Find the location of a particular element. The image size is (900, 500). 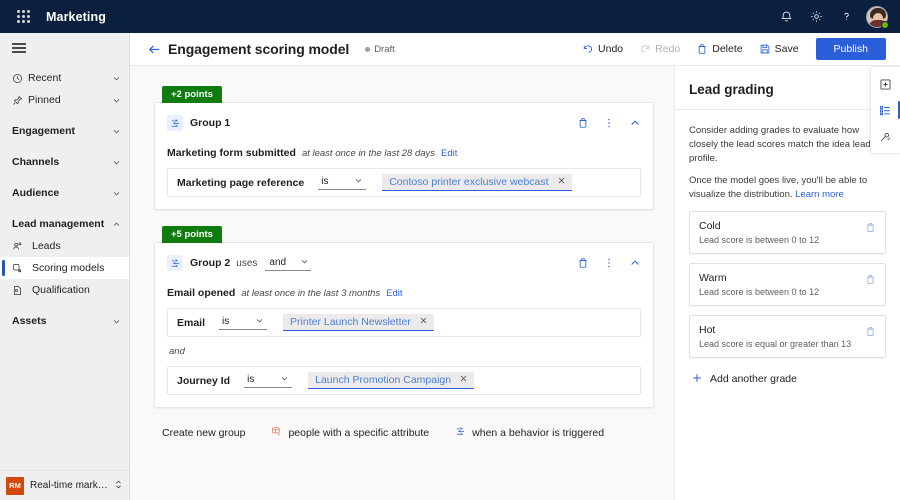

chevron-updown-icon is located at coordinates (118, 485).